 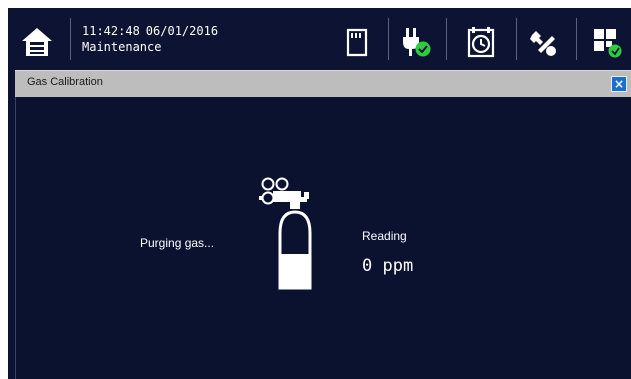 What do you see at coordinates (182, 31) in the screenshot?
I see `date-text: 06/01/2016` at bounding box center [182, 31].